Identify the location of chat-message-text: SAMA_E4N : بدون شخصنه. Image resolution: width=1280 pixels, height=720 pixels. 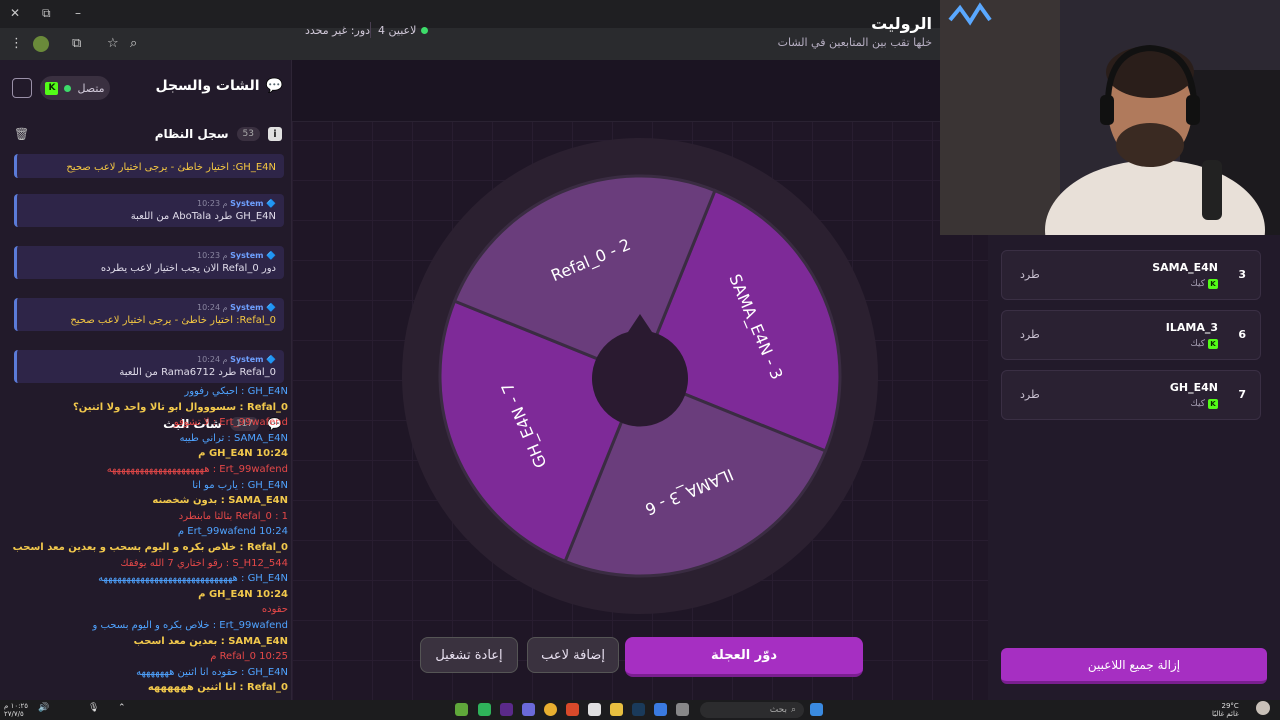
(220, 501).